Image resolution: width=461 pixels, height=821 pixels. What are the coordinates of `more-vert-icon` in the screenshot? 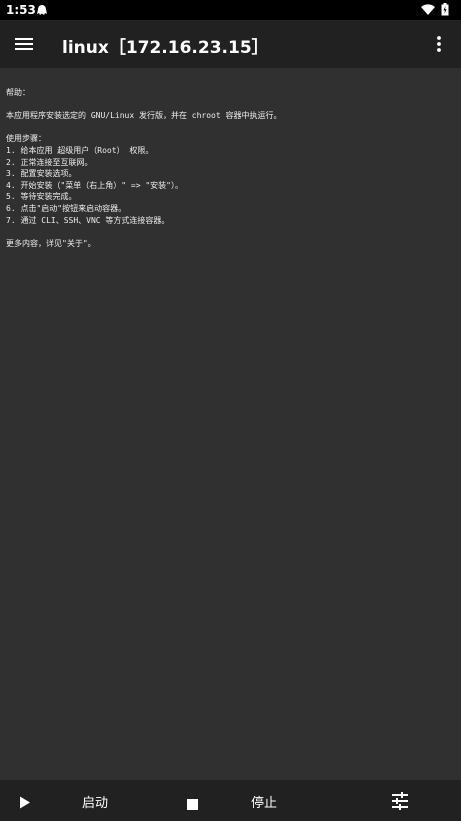 It's located at (439, 44).